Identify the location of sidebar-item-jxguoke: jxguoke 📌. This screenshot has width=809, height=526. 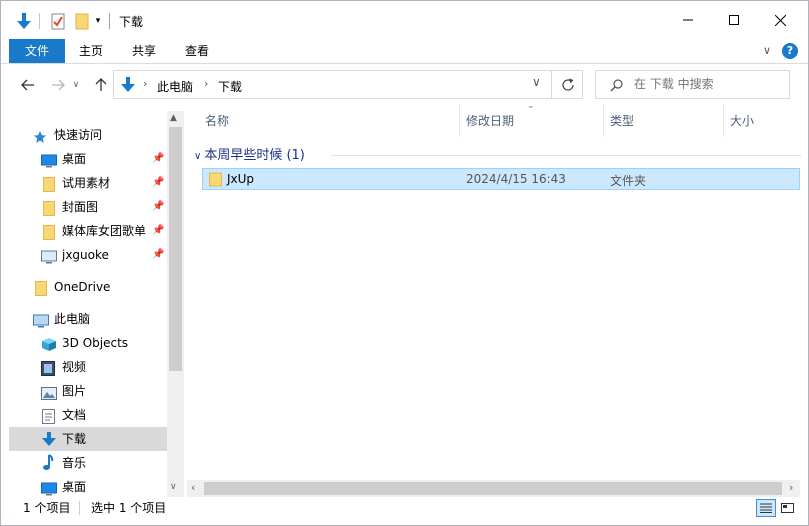
(88, 255).